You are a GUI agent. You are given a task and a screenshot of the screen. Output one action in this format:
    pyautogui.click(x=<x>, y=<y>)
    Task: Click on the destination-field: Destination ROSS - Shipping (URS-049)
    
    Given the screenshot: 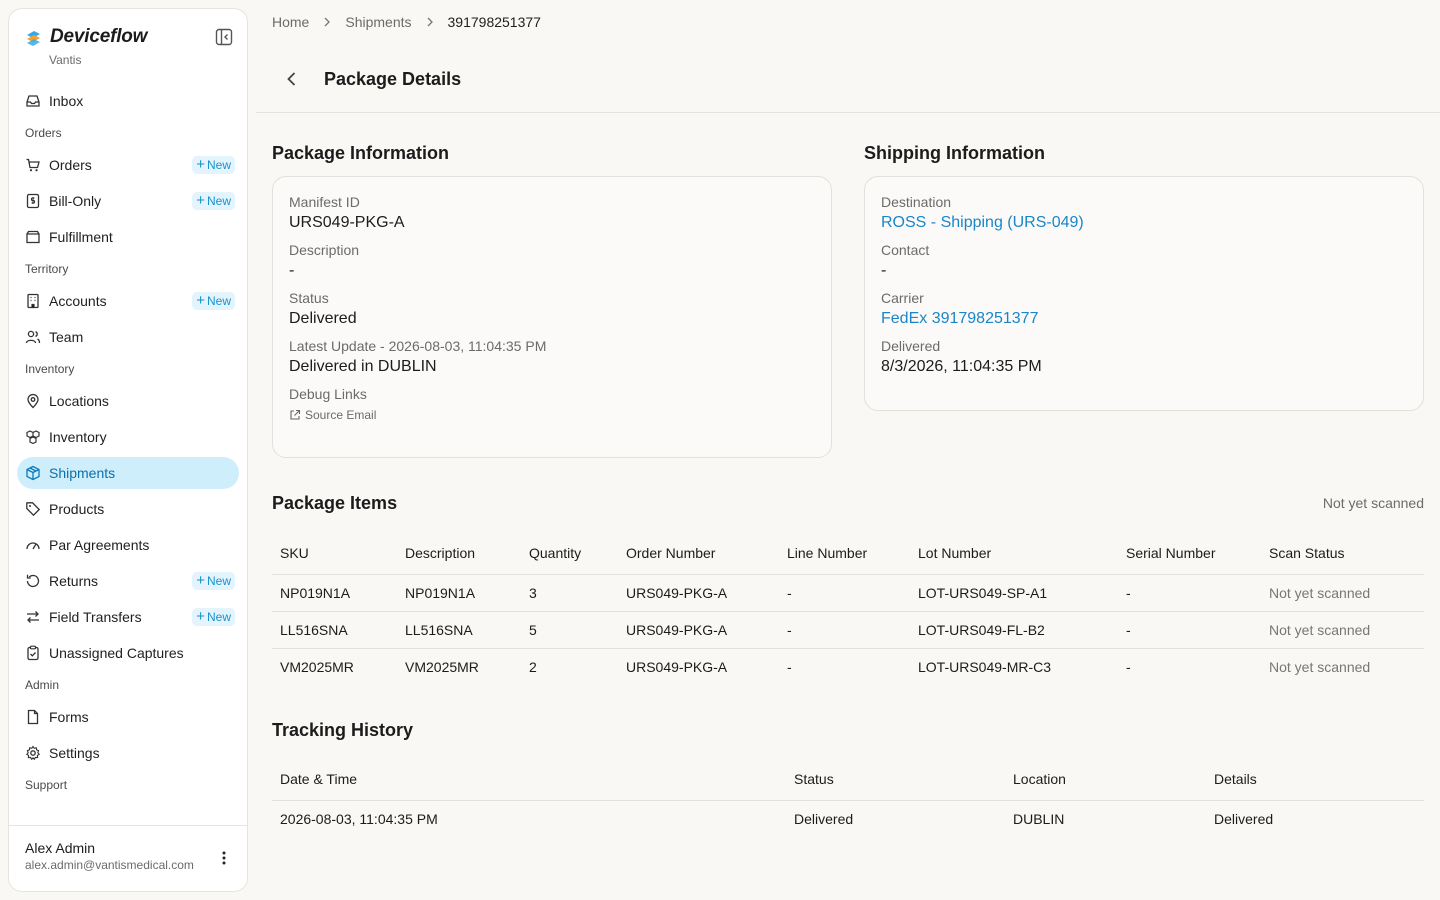 What is the action you would take?
    pyautogui.click(x=1144, y=213)
    